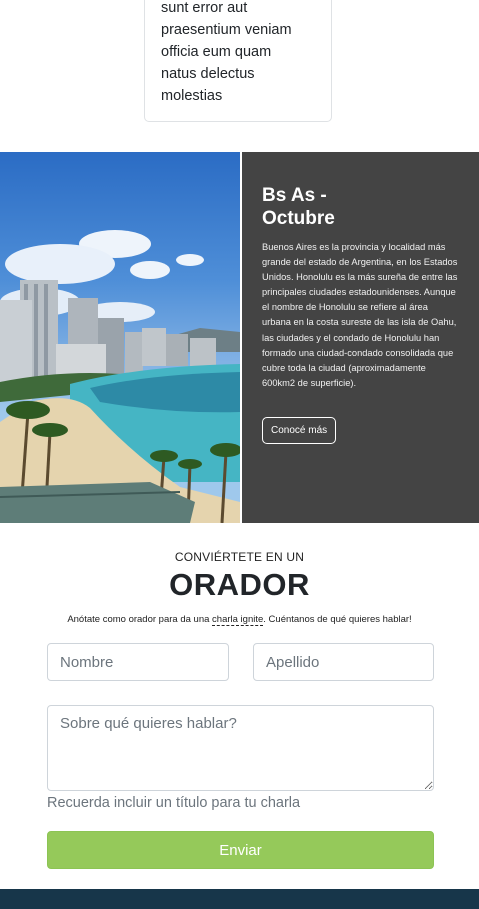  What do you see at coordinates (337, 619) in the screenshot?
I see `intro-text-after: . Cuéntanos de qué quieres hablar!` at bounding box center [337, 619].